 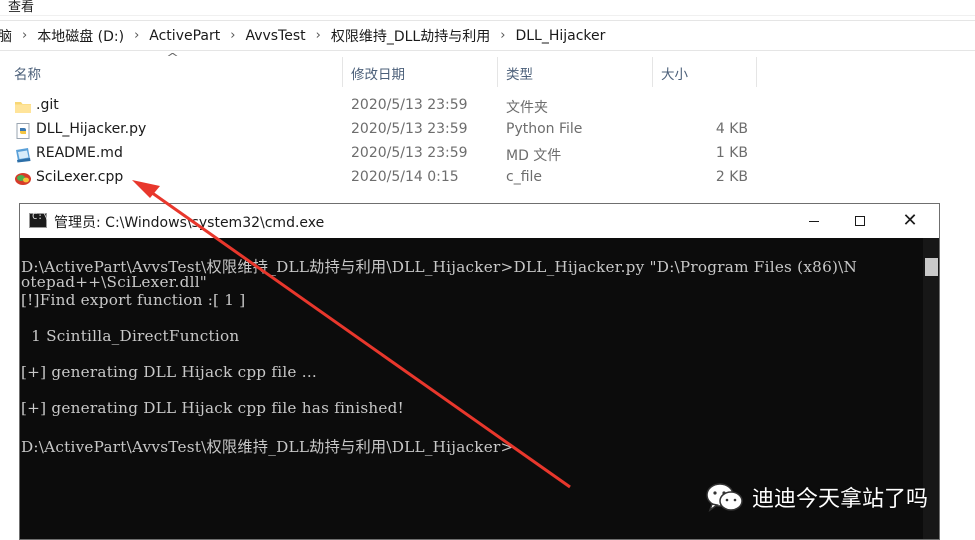 I want to click on cmd-titlebar: C:\ 管理员: C:\Windows\system32\cmd.exe ✕, so click(x=479, y=221).